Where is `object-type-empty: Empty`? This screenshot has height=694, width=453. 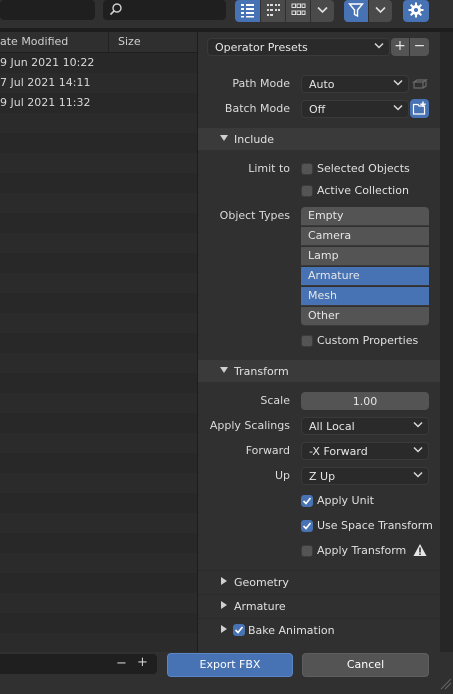 object-type-empty: Empty is located at coordinates (365, 216).